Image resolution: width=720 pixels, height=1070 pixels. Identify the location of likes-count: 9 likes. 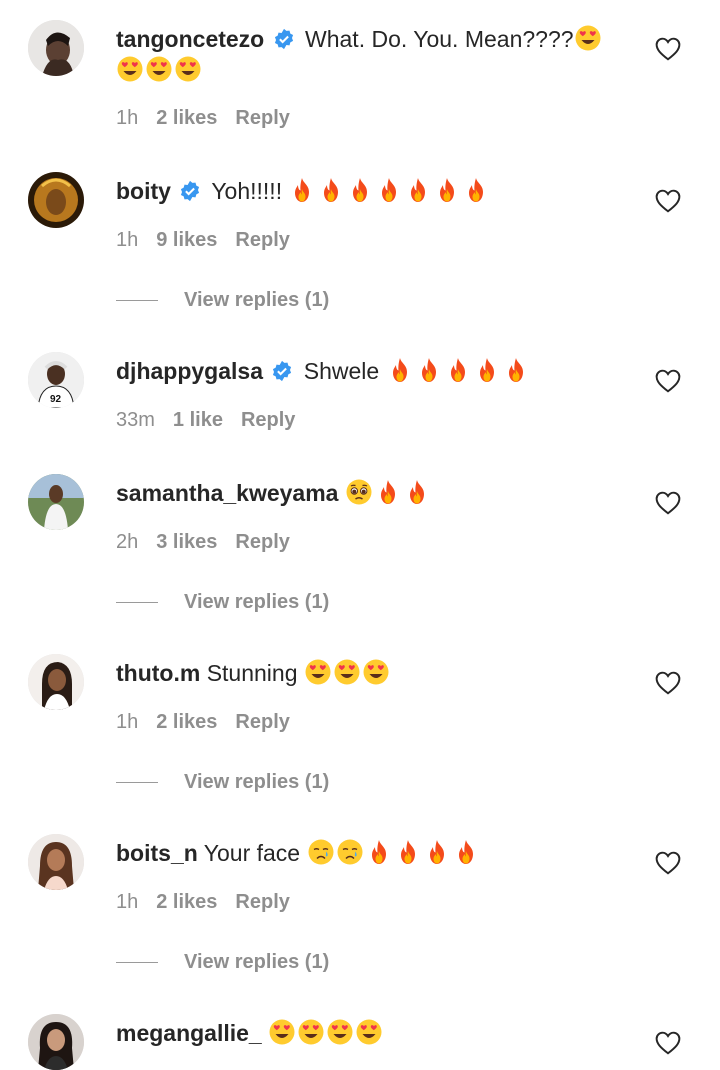
(186, 240).